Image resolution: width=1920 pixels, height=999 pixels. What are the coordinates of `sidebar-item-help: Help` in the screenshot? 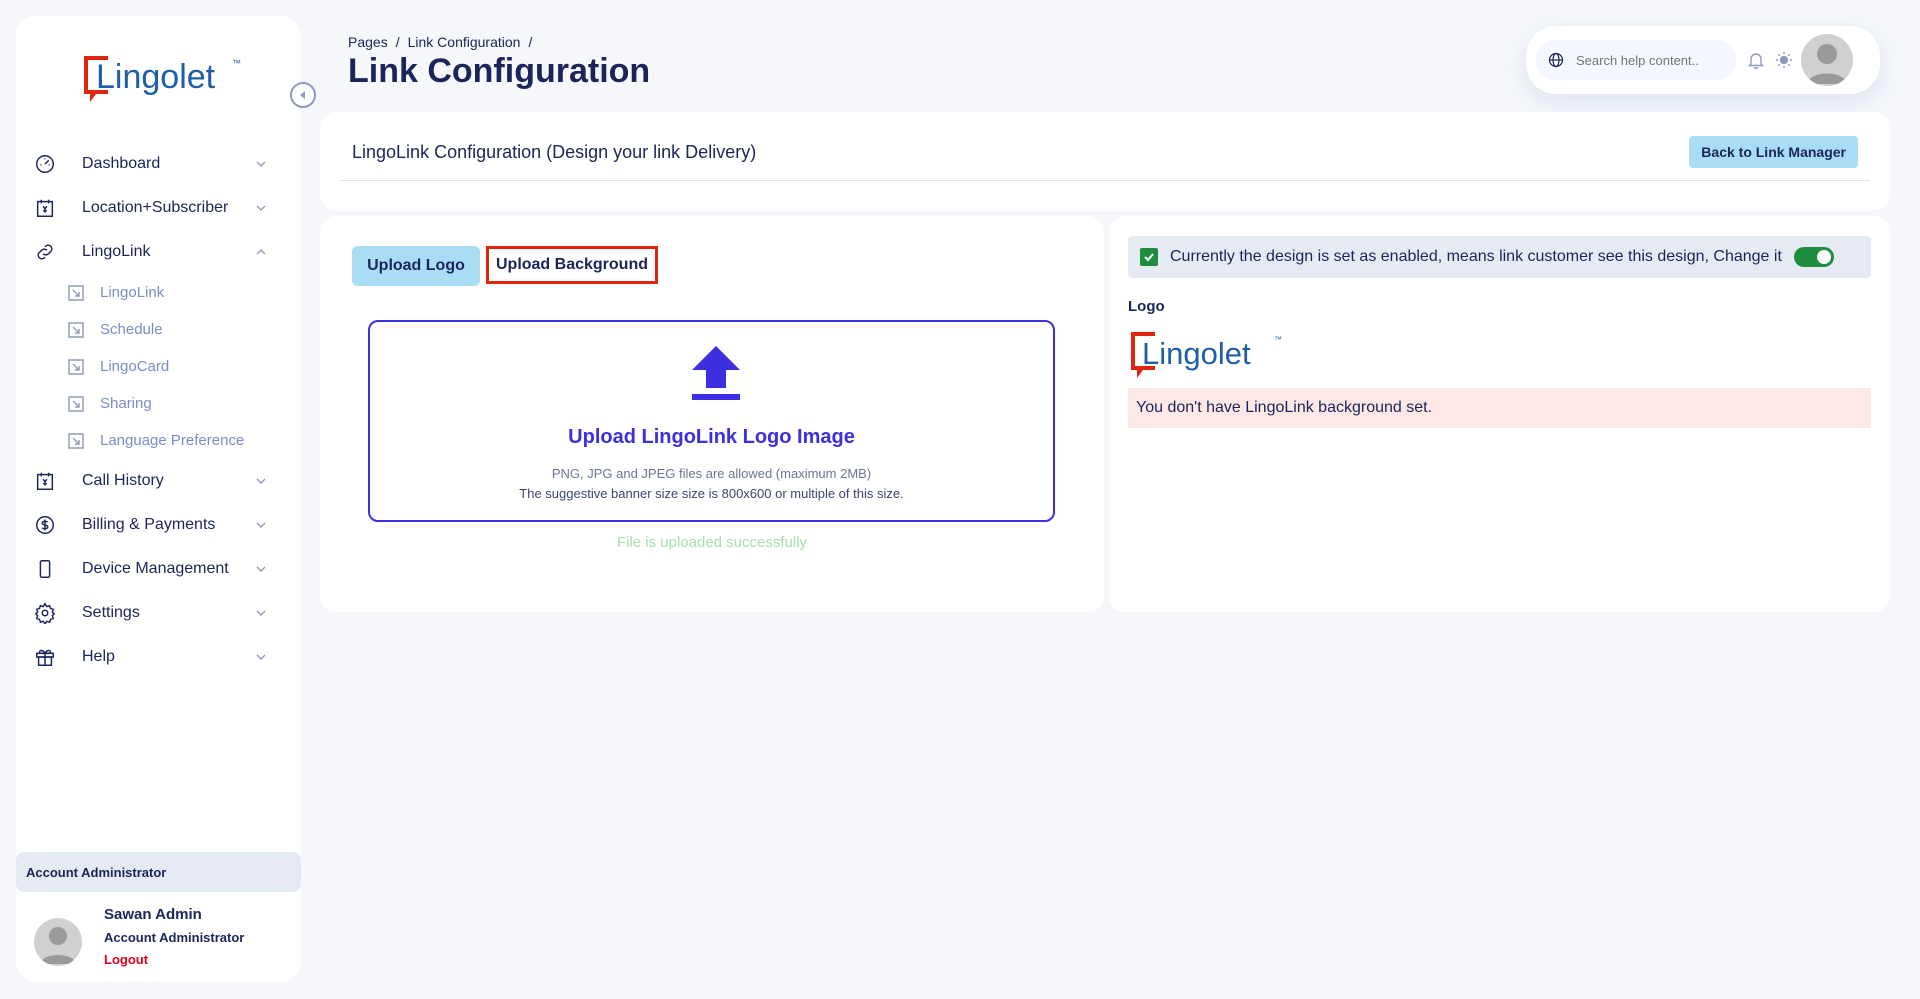 It's located at (158, 657).